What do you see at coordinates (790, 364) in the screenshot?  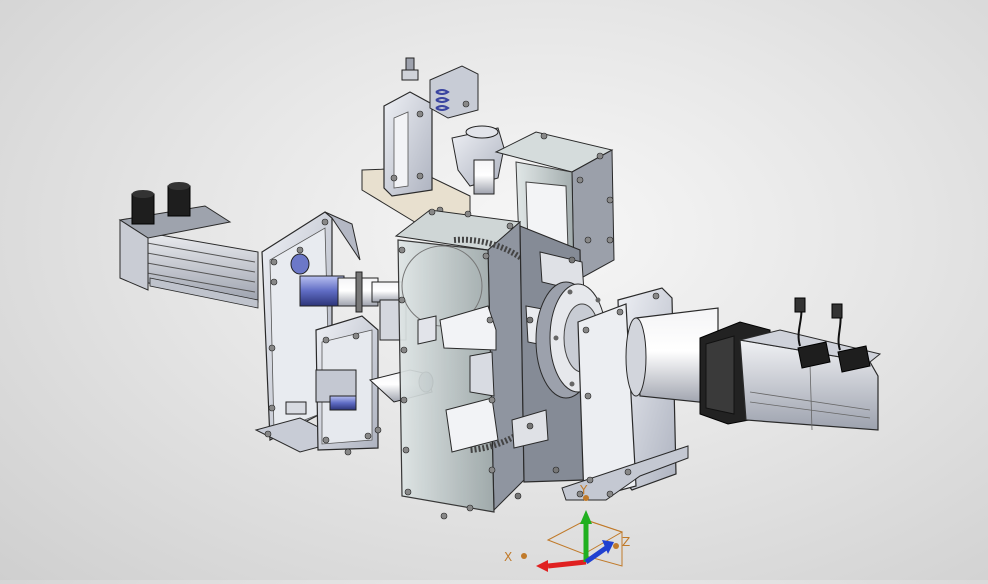 I see `right-servo-motor` at bounding box center [790, 364].